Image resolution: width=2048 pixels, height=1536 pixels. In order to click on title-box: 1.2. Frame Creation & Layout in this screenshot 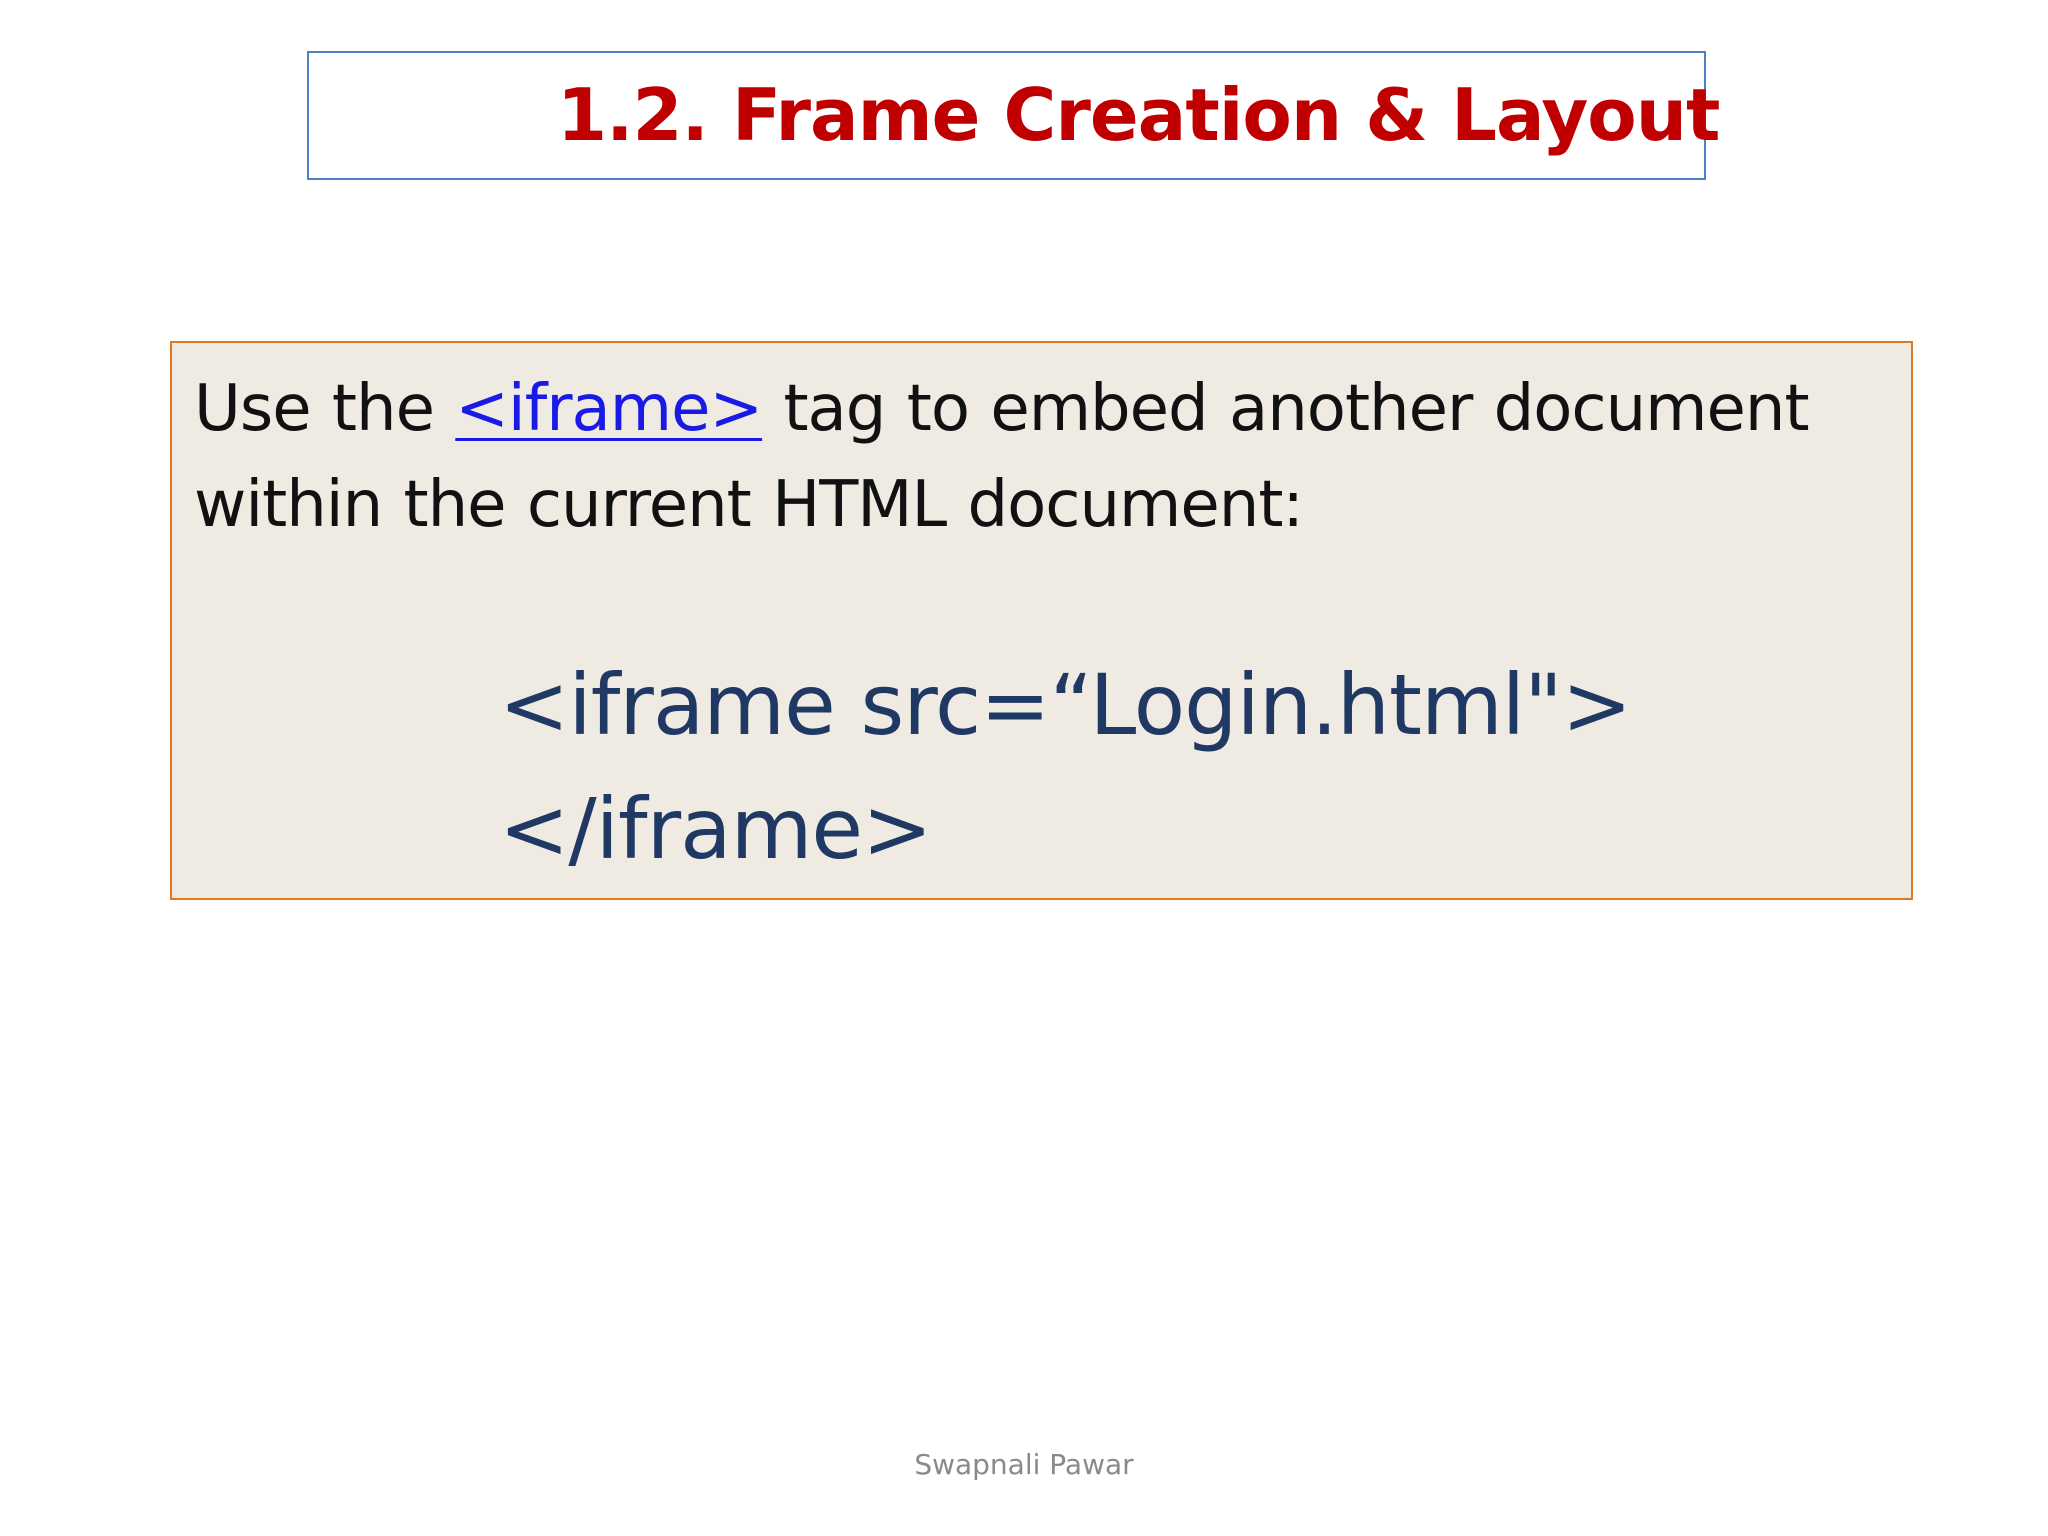, I will do `click(1013, 115)`.